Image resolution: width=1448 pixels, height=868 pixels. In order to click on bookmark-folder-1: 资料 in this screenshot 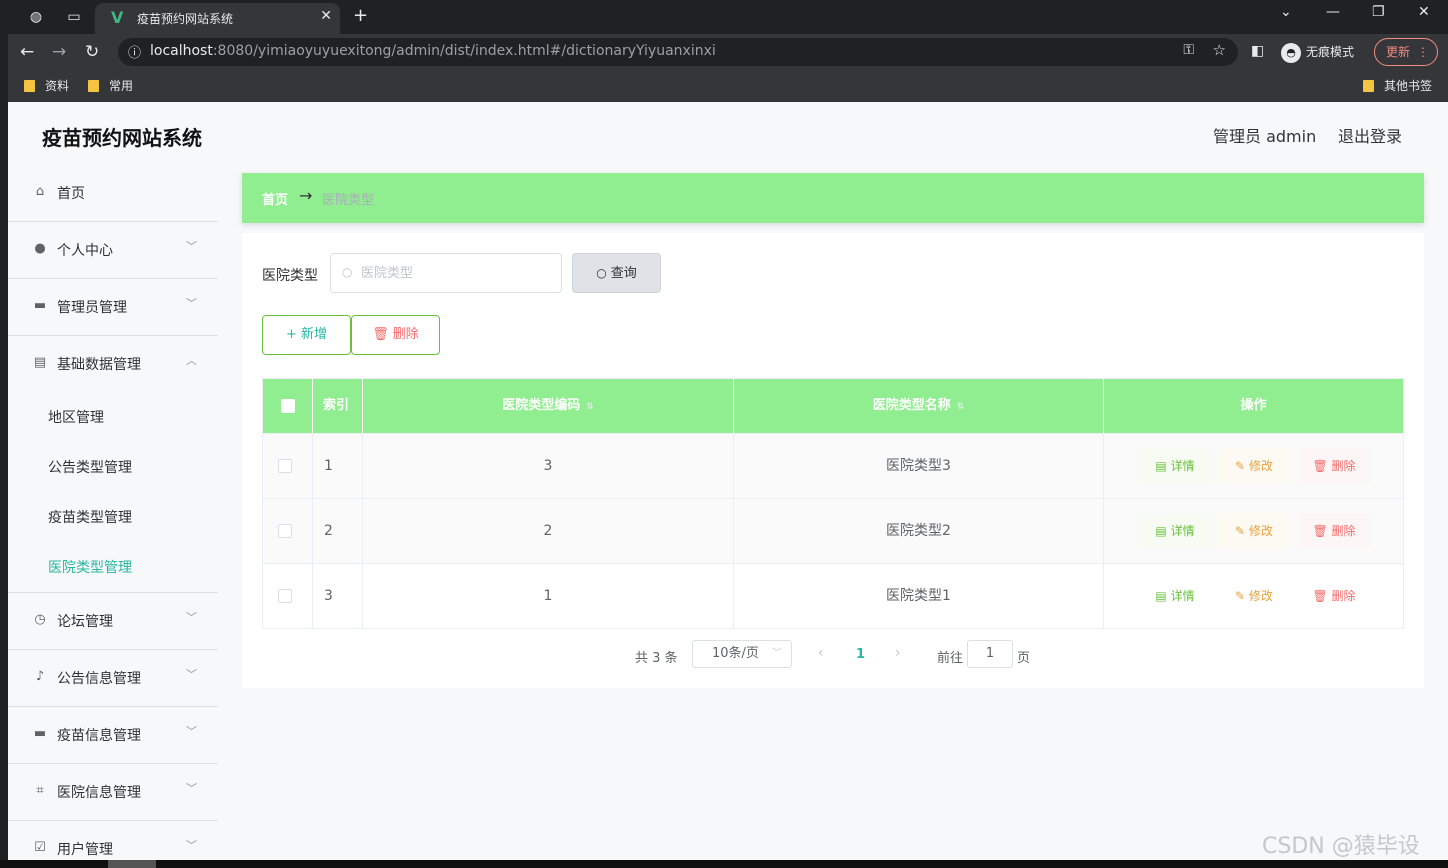, I will do `click(46, 85)`.